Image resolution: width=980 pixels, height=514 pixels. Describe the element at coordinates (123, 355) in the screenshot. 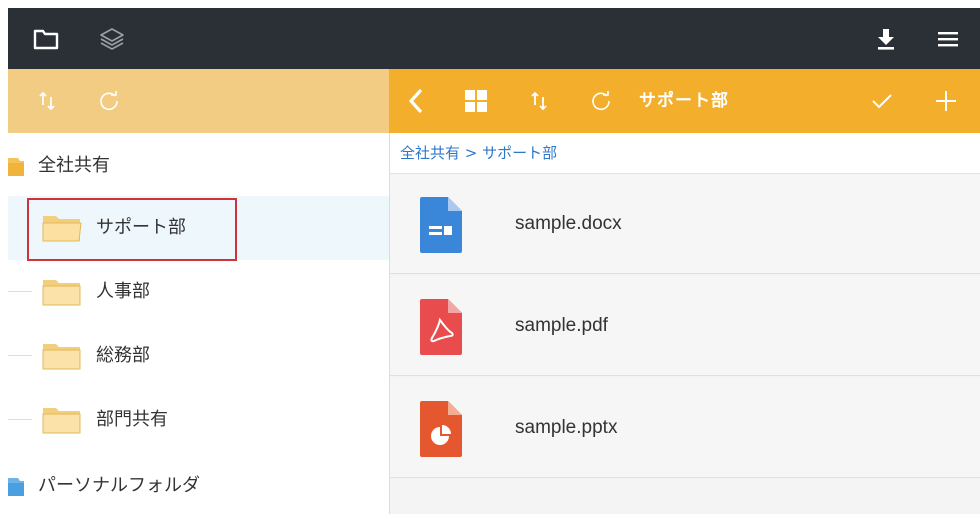

I see `tree-item-label: 総務部` at that location.